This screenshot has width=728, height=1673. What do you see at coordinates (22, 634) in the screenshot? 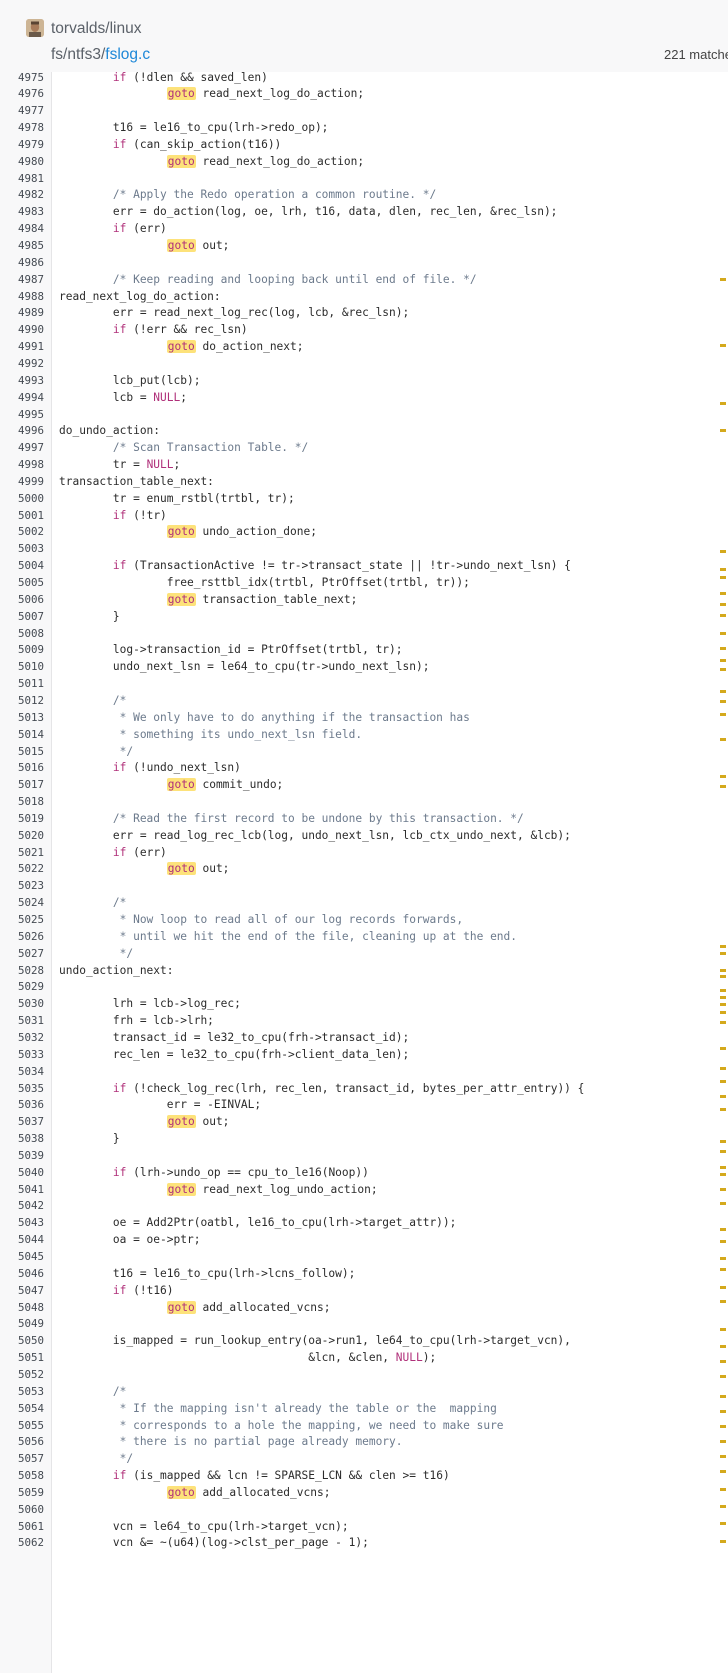
I see `line-number: 5008` at bounding box center [22, 634].